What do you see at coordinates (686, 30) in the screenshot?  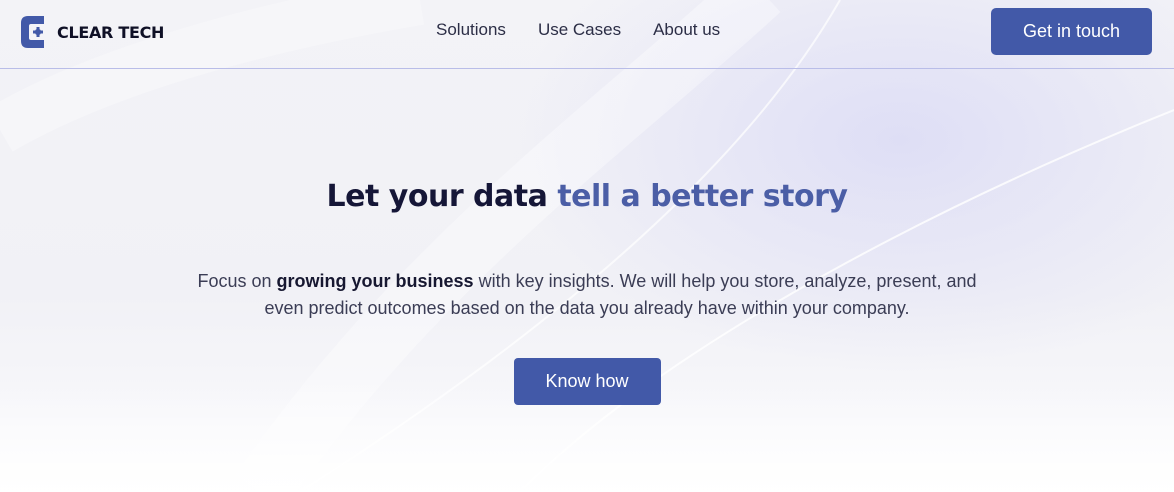 I see `nav-item-about-us: About us` at bounding box center [686, 30].